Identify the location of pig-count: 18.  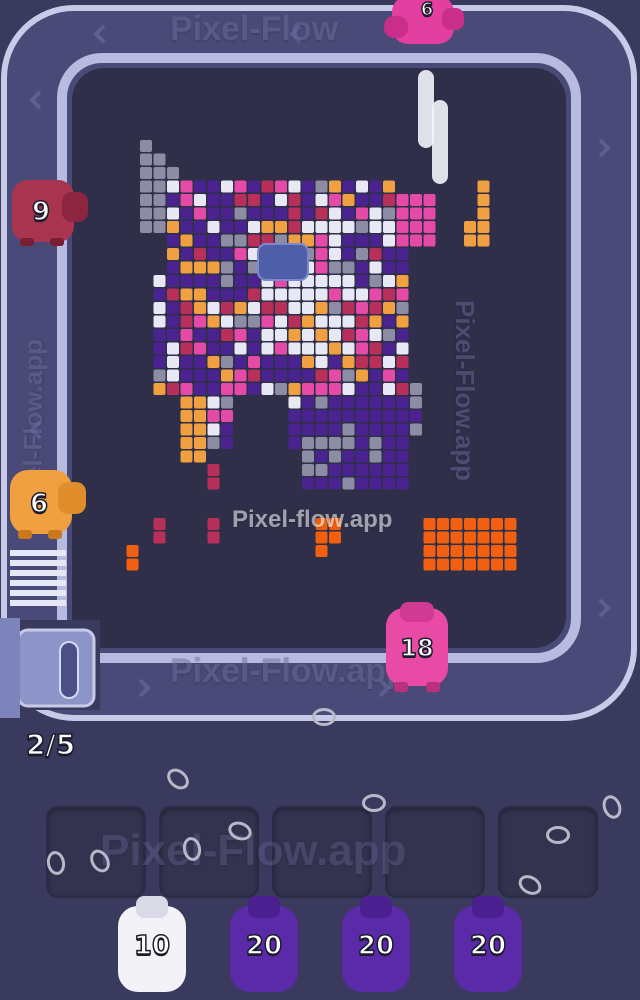
(417, 648).